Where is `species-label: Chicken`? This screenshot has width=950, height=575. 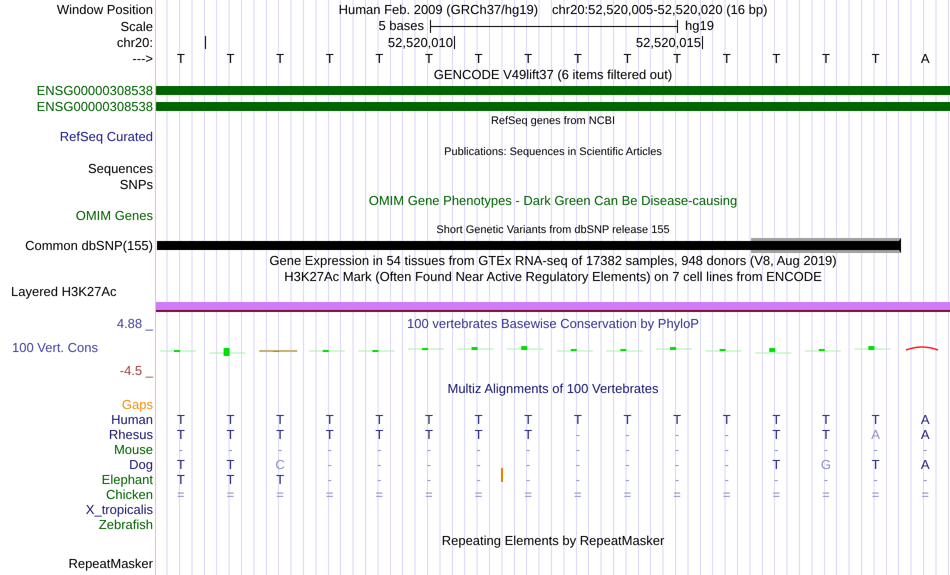 species-label: Chicken is located at coordinates (129, 494).